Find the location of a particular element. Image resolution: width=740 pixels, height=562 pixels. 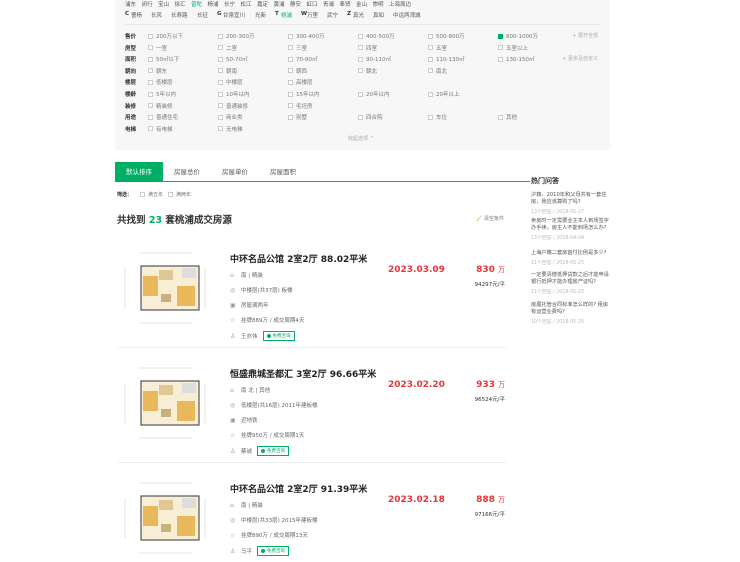

filter-option: 130-150㎡ is located at coordinates (516, 59).